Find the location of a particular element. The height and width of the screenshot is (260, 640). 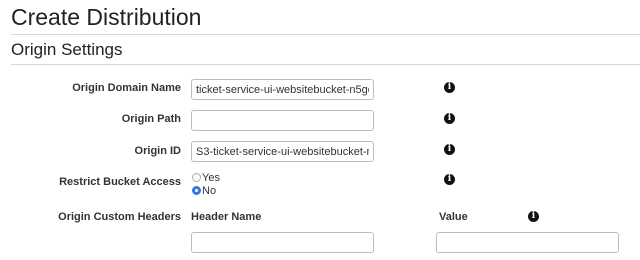

header-value-input is located at coordinates (527, 242).